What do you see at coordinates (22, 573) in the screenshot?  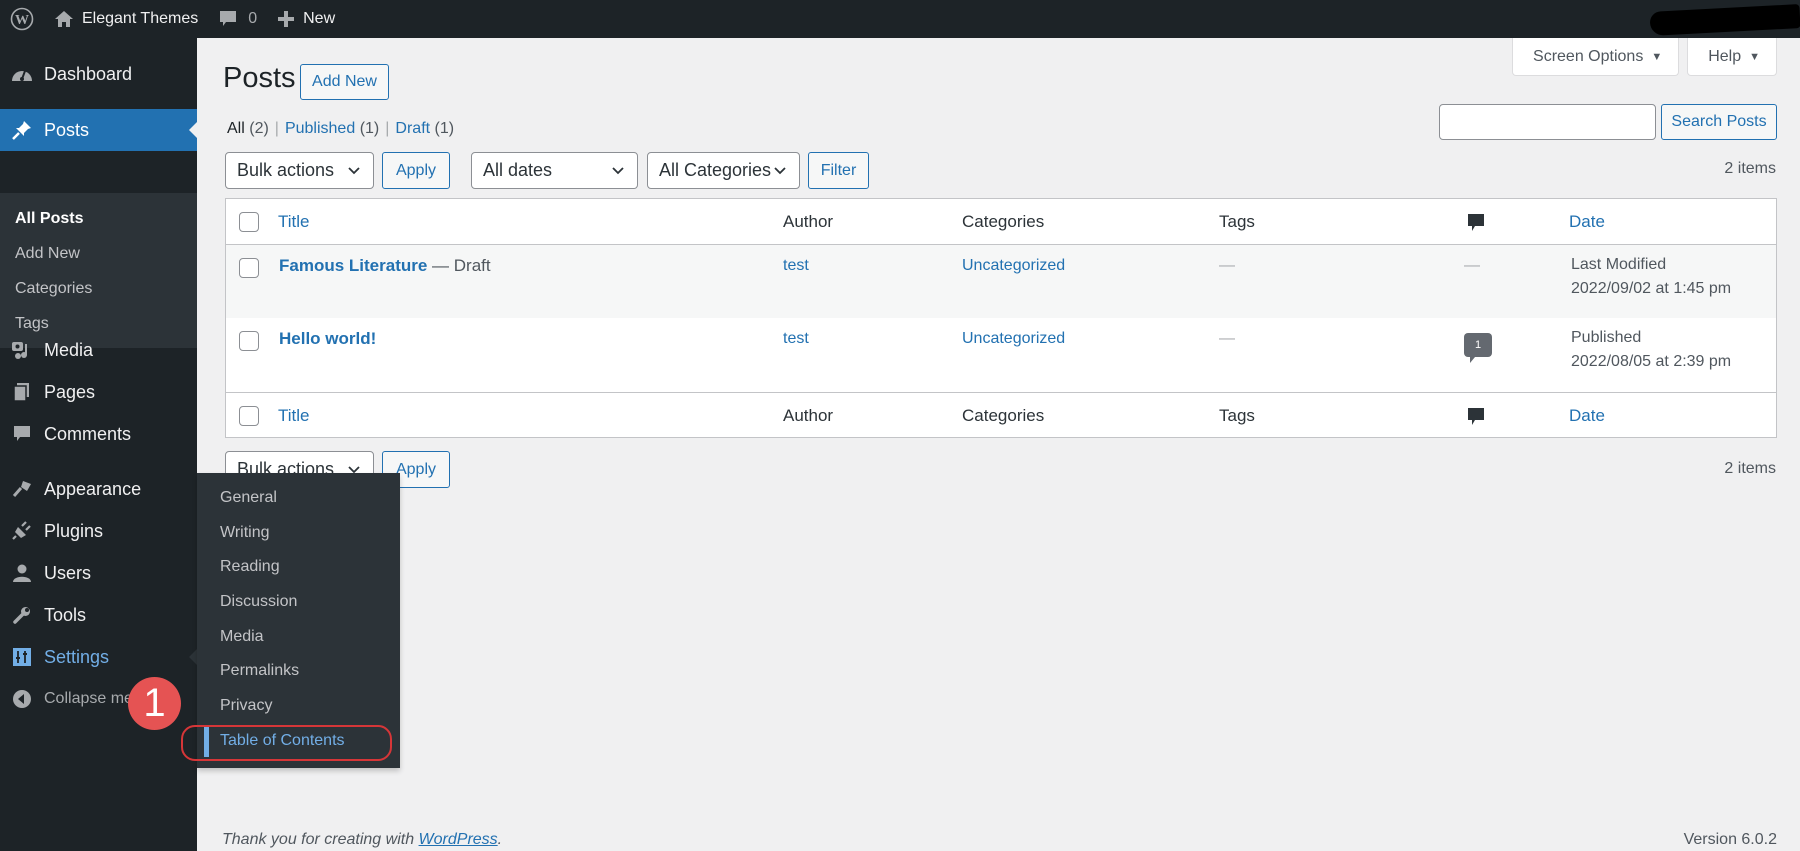 I see `user-icon` at bounding box center [22, 573].